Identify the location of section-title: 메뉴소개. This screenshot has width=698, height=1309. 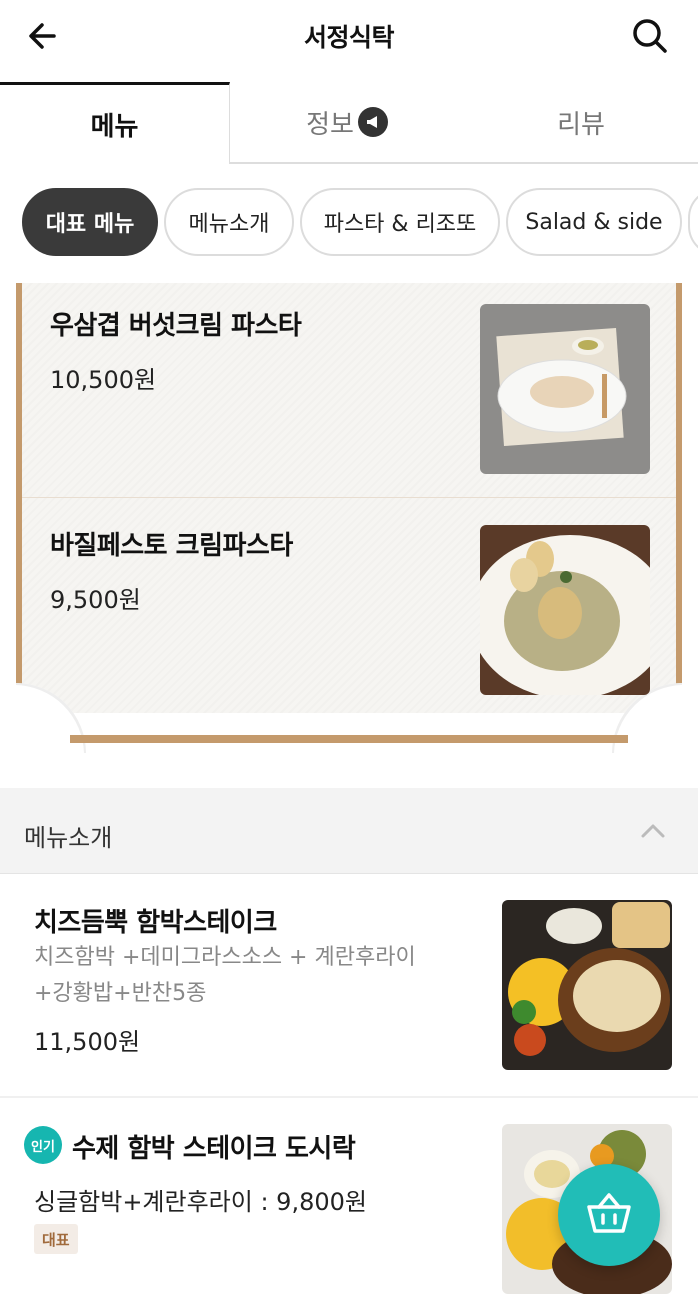
(68, 838).